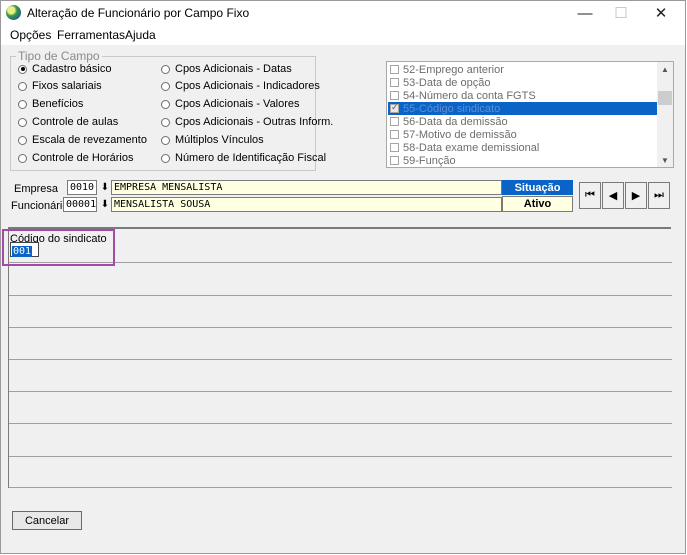 This screenshot has width=687, height=555. What do you see at coordinates (469, 95) in the screenshot?
I see `list-item-label: 54-Número da conta FGTS` at bounding box center [469, 95].